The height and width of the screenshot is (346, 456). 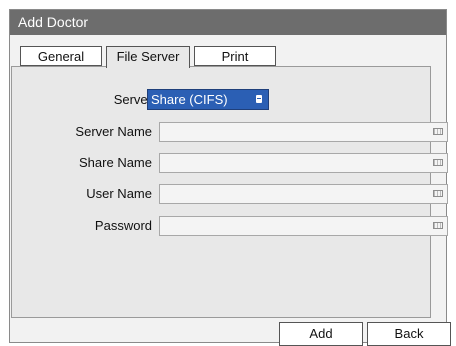 What do you see at coordinates (259, 99) in the screenshot?
I see `dropdown-icon` at bounding box center [259, 99].